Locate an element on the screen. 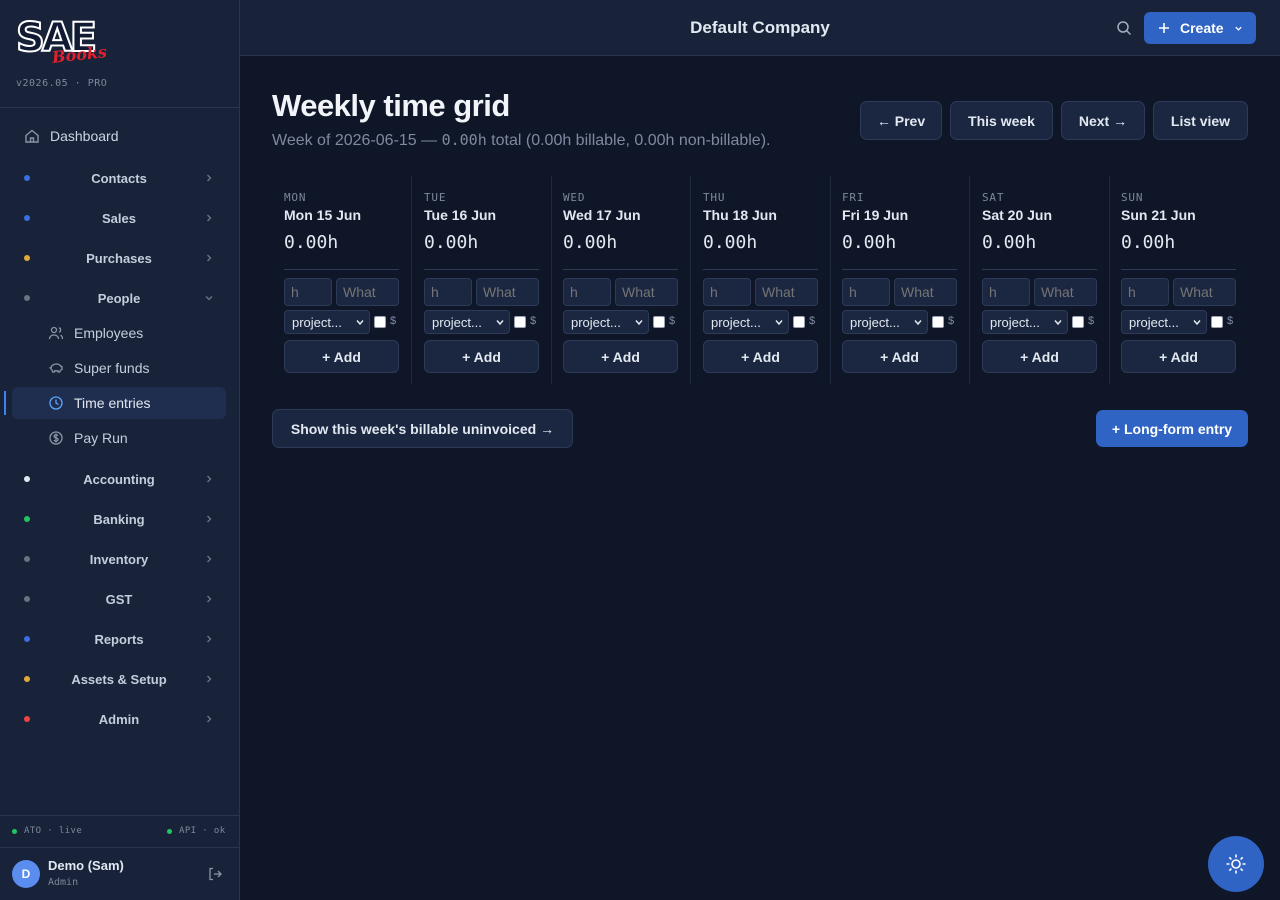 The image size is (1280, 900). create-button: Create is located at coordinates (1200, 28).